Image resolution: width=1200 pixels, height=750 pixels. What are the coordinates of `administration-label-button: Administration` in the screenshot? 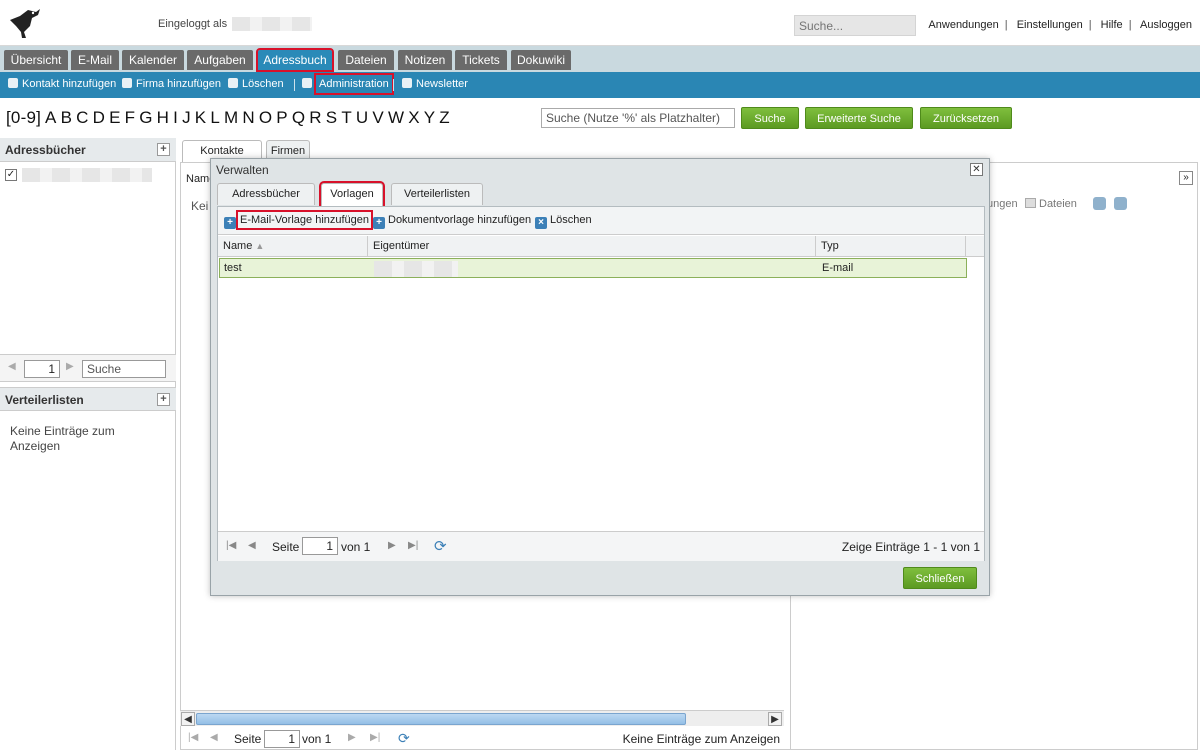 It's located at (354, 84).